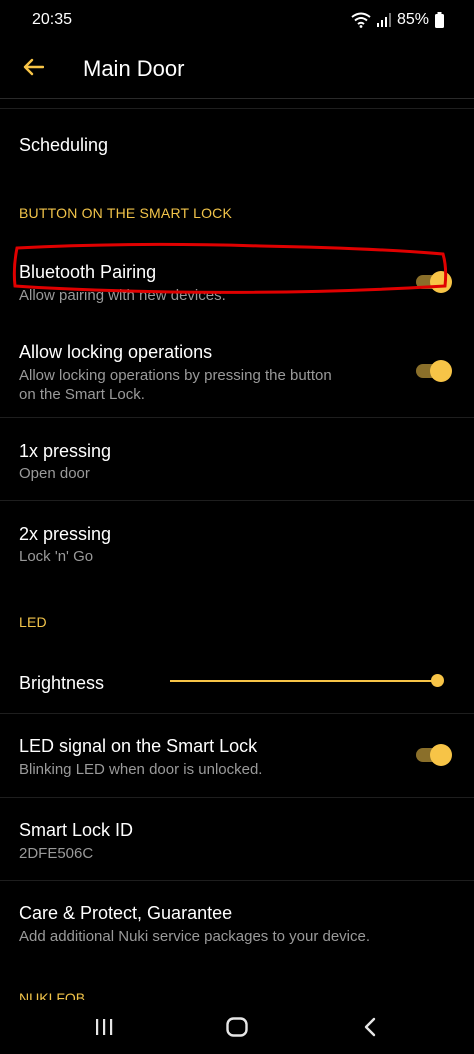 The height and width of the screenshot is (1054, 474). What do you see at coordinates (237, 542) in the screenshot?
I see `two-x-pressing-row: 2x pressing Lock 'n' Go` at bounding box center [237, 542].